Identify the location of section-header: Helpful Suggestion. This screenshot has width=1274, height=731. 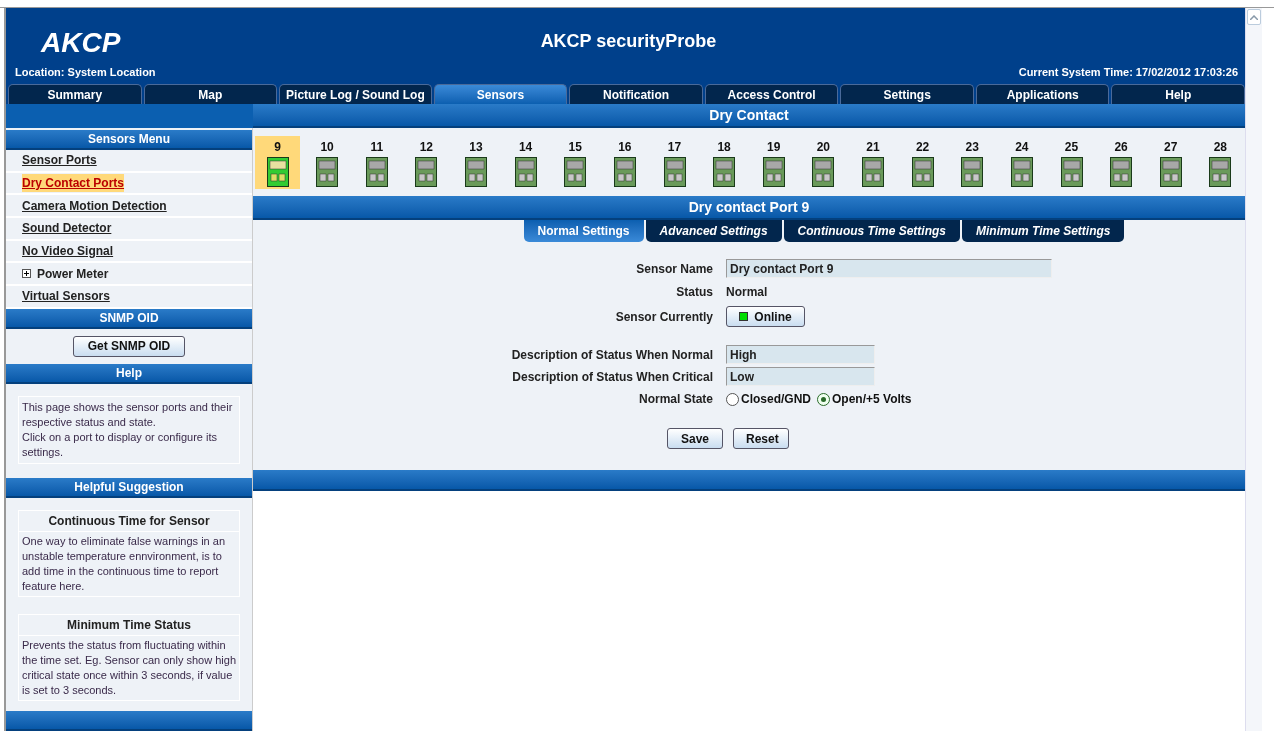
(129, 487).